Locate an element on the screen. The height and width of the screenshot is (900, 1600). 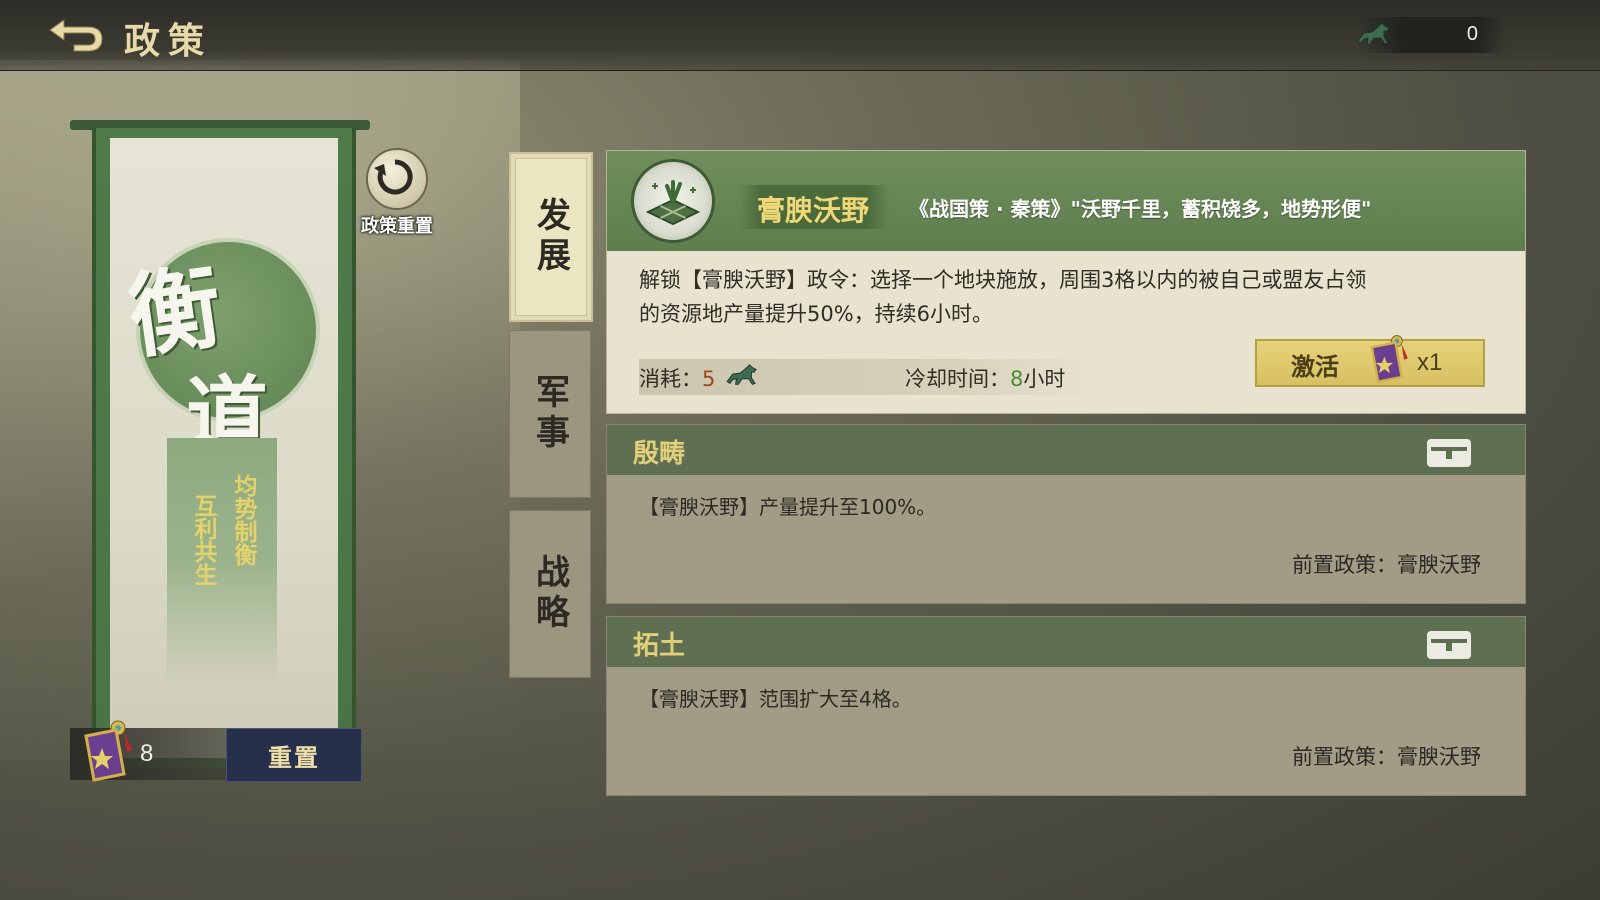
locked-policy-name: 殷畴 is located at coordinates (659, 454).